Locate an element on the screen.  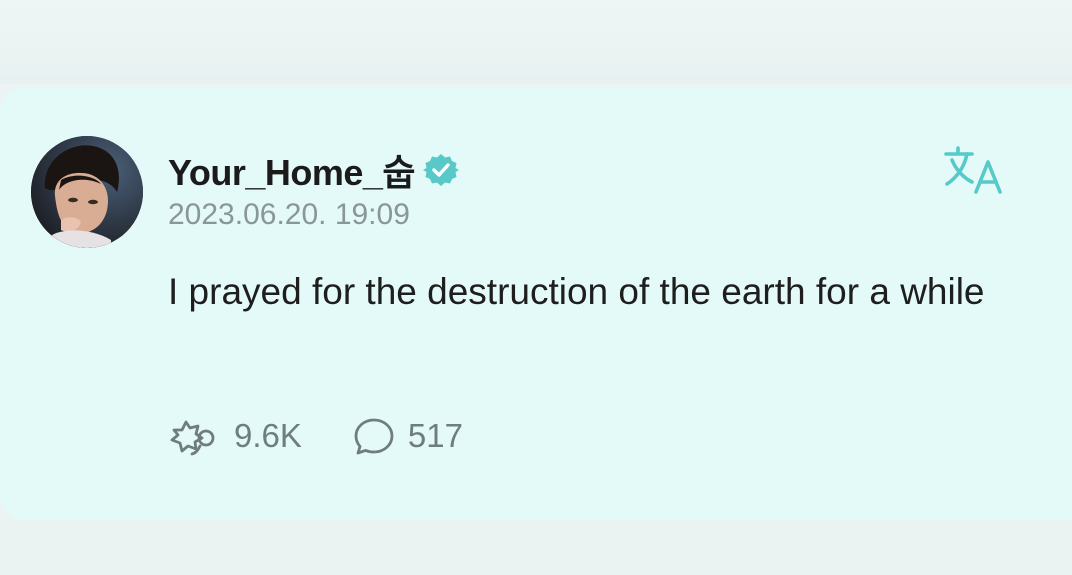
like-icon is located at coordinates (192, 438).